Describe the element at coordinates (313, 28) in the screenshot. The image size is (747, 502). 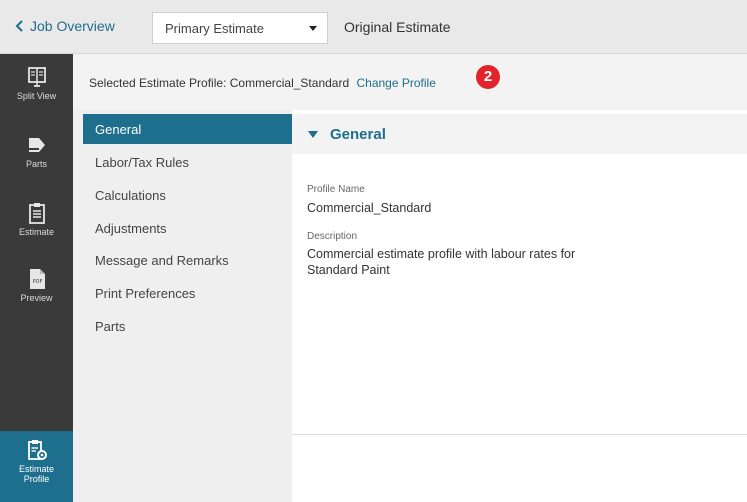
I see `caret-down-icon` at that location.